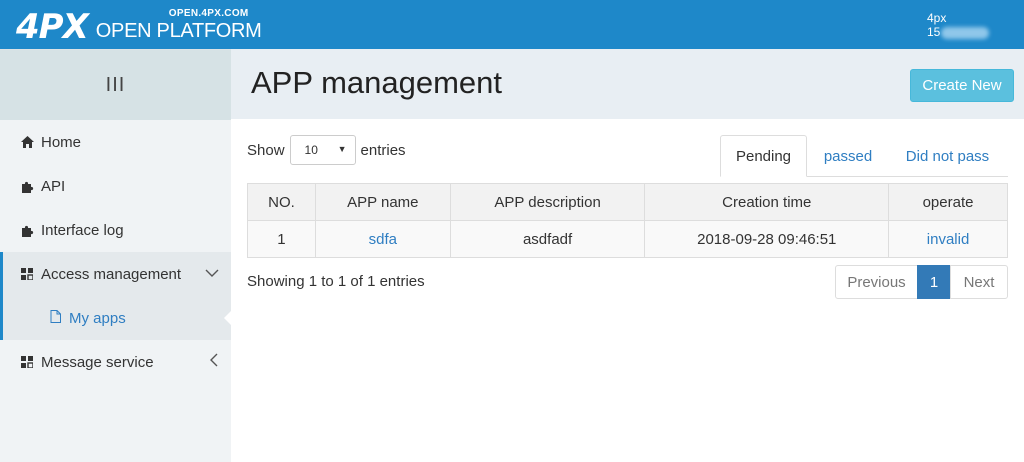 This screenshot has width=1024, height=462. What do you see at coordinates (948, 202) in the screenshot?
I see `column-header: operate` at bounding box center [948, 202].